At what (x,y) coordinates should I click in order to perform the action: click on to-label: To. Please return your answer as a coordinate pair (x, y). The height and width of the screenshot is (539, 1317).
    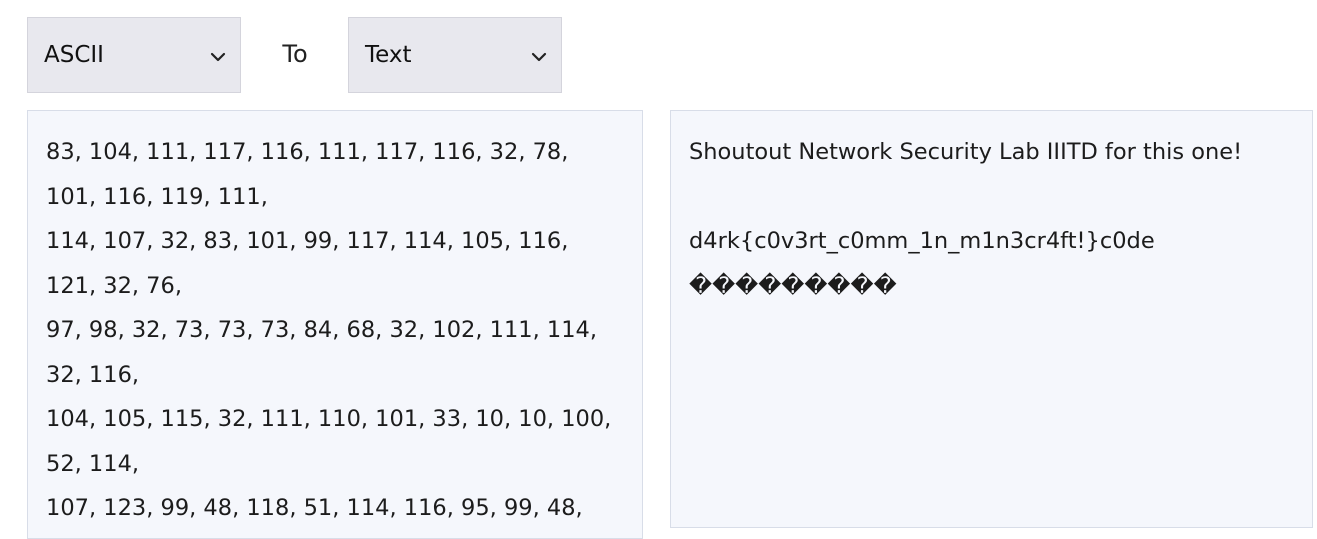
    Looking at the image, I should click on (295, 54).